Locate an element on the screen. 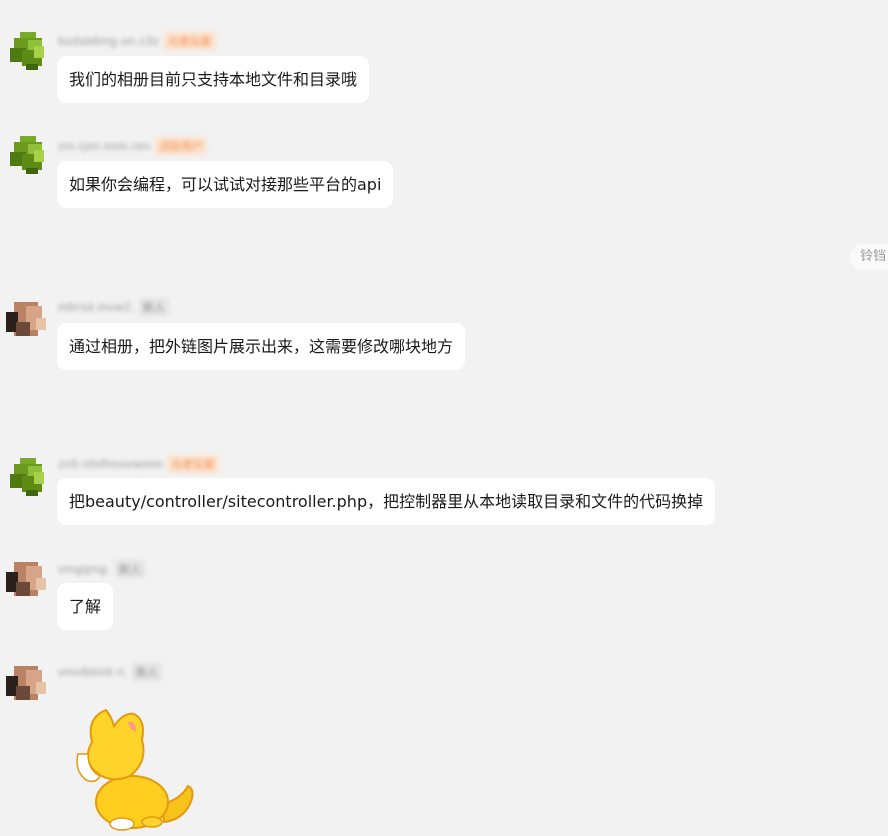 The image size is (888, 836). sender-name: mbrsd.mvw2. is located at coordinates (96, 307).